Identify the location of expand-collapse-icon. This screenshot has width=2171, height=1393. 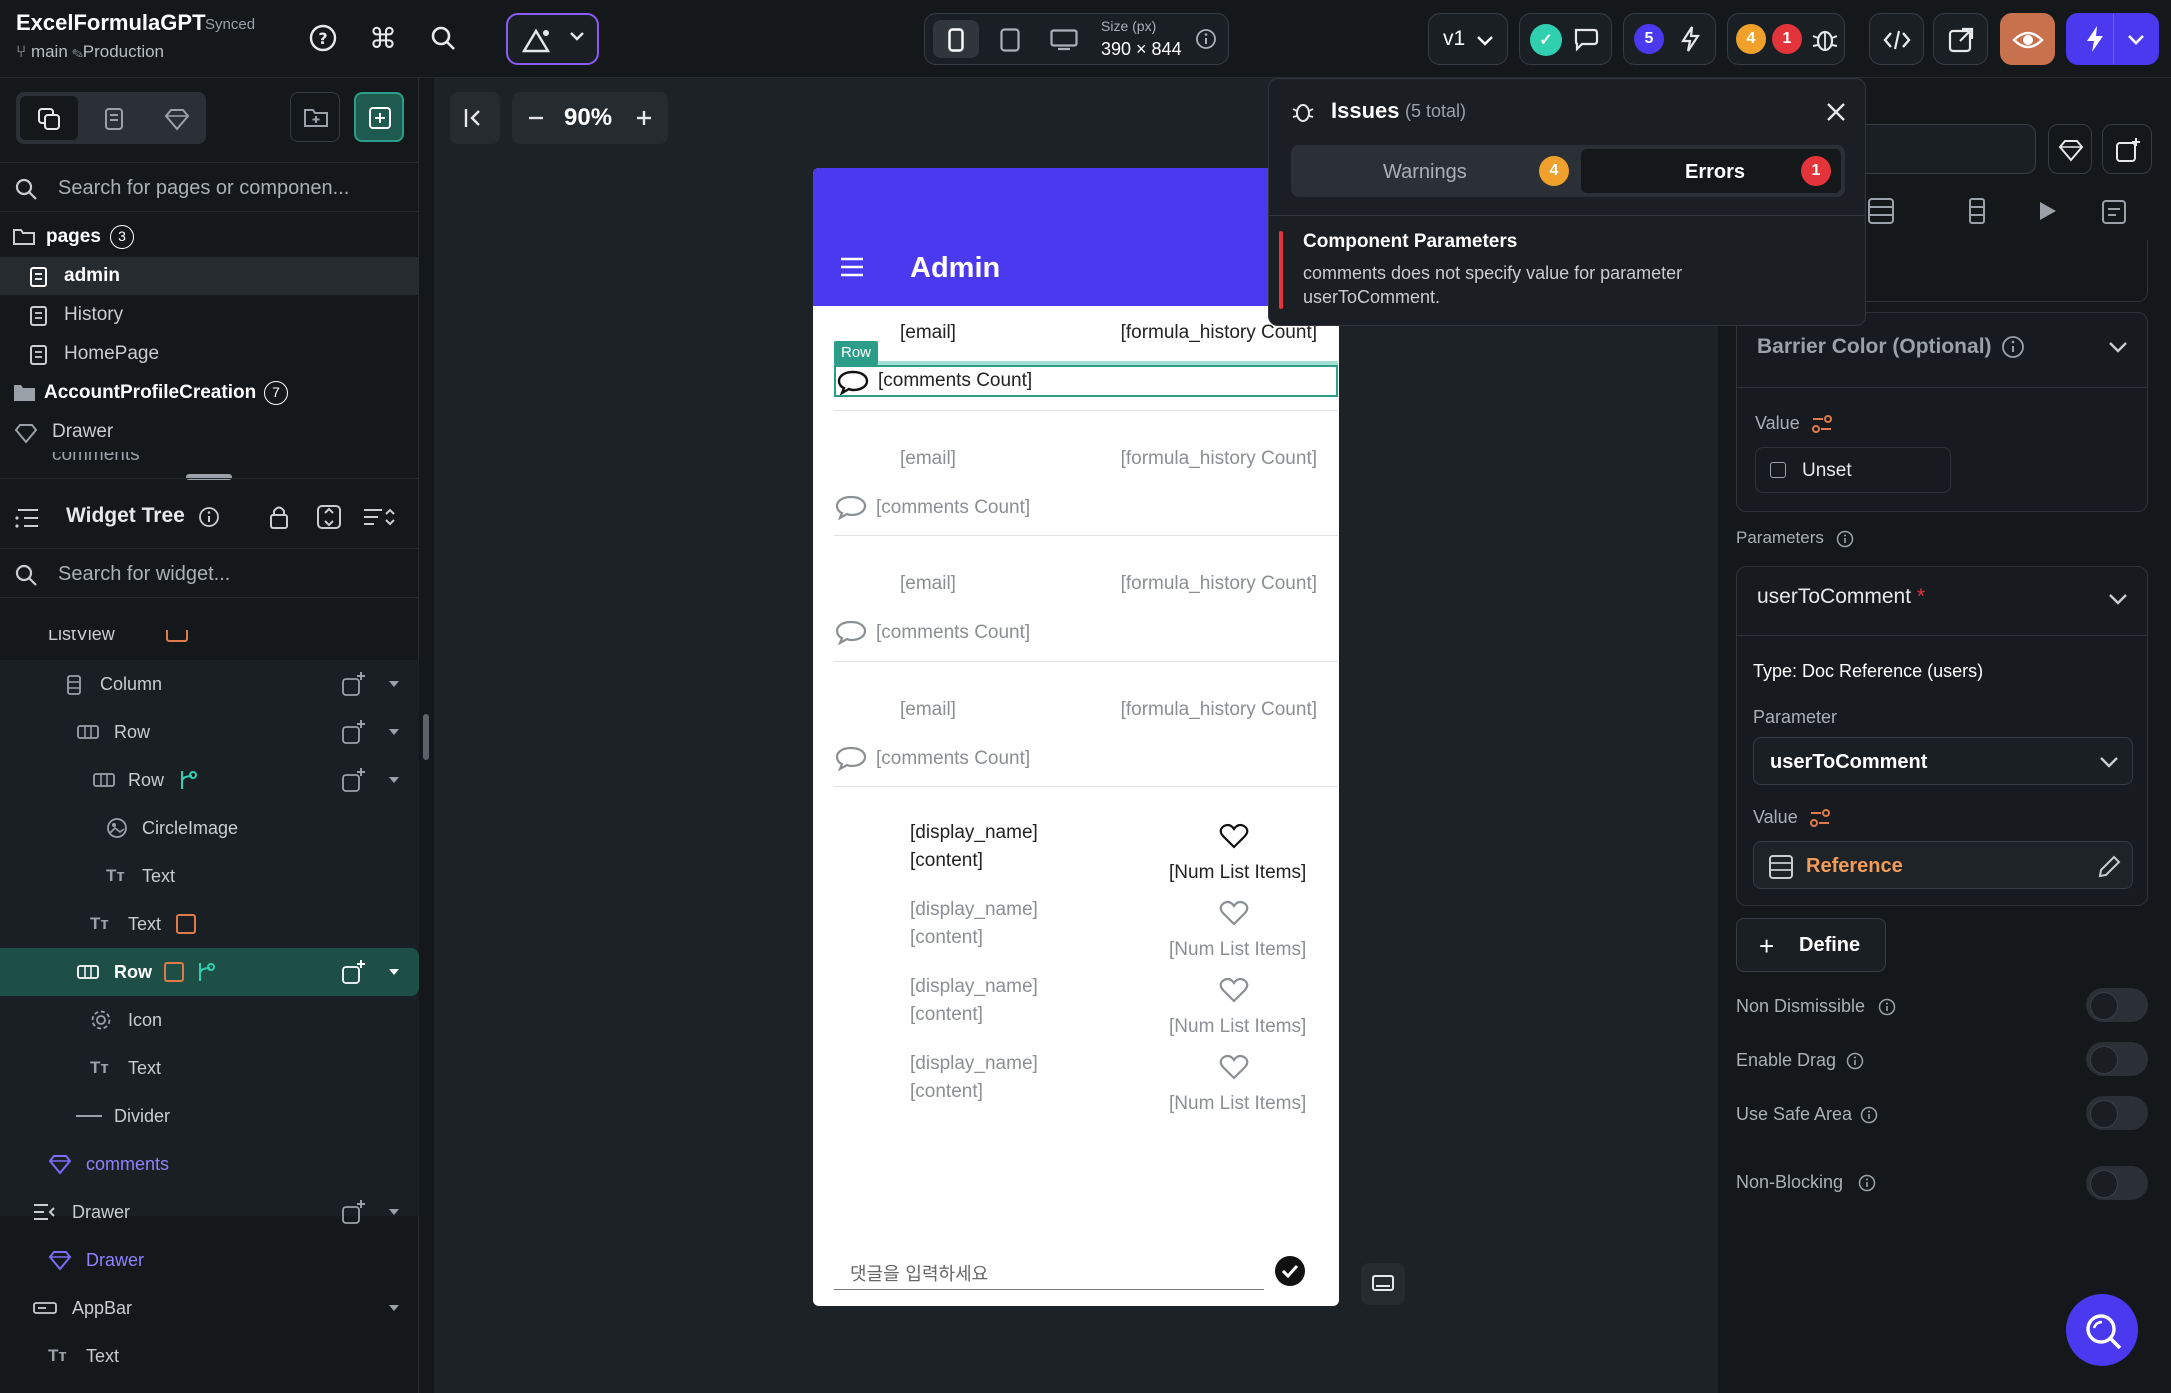
(329, 517).